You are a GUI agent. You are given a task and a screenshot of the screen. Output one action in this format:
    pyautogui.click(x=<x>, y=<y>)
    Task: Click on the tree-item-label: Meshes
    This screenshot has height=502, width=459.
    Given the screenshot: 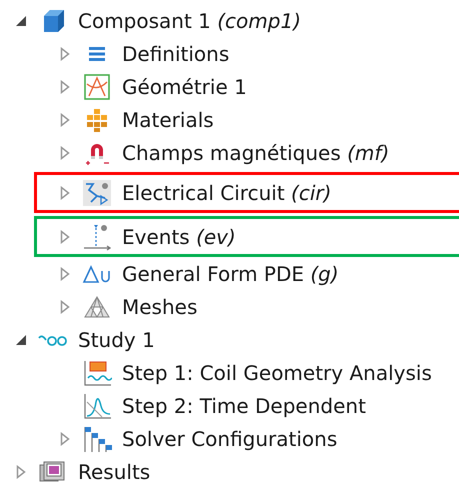 What is the action you would take?
    pyautogui.click(x=160, y=306)
    